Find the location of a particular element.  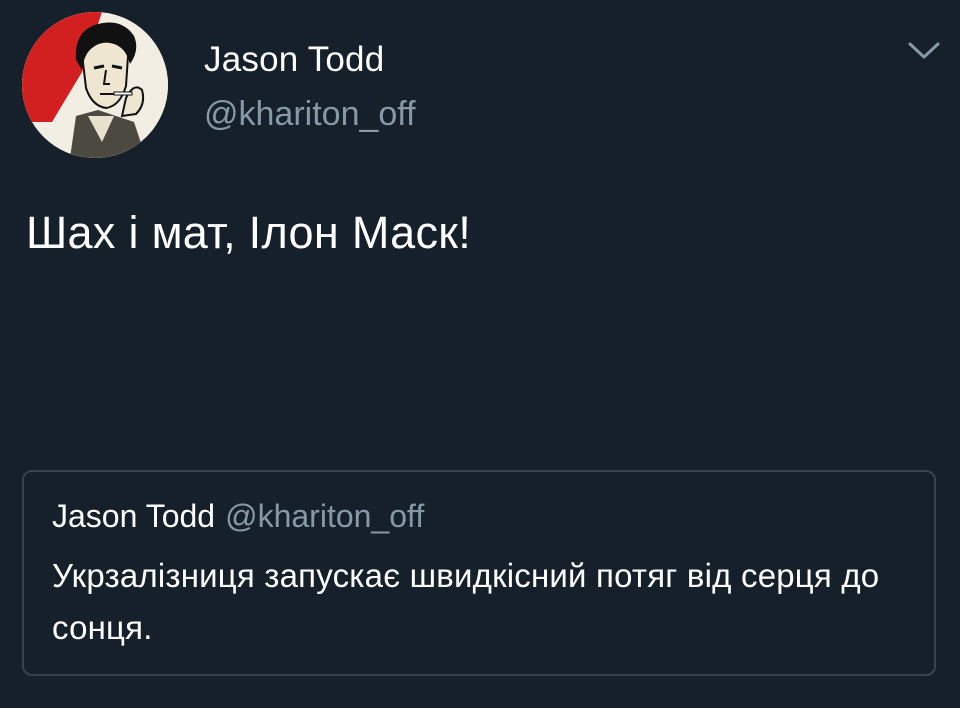

avatar is located at coordinates (95, 85).